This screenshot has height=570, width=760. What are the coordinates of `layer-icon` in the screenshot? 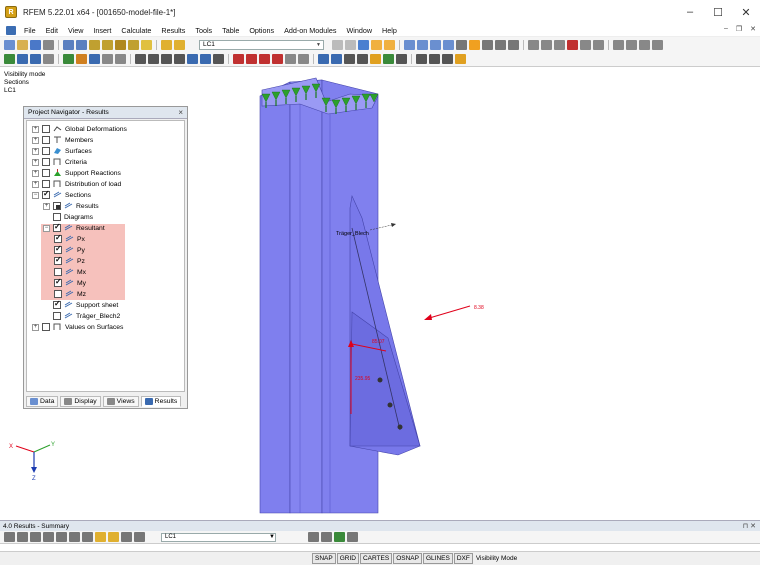 It's located at (401, 59).